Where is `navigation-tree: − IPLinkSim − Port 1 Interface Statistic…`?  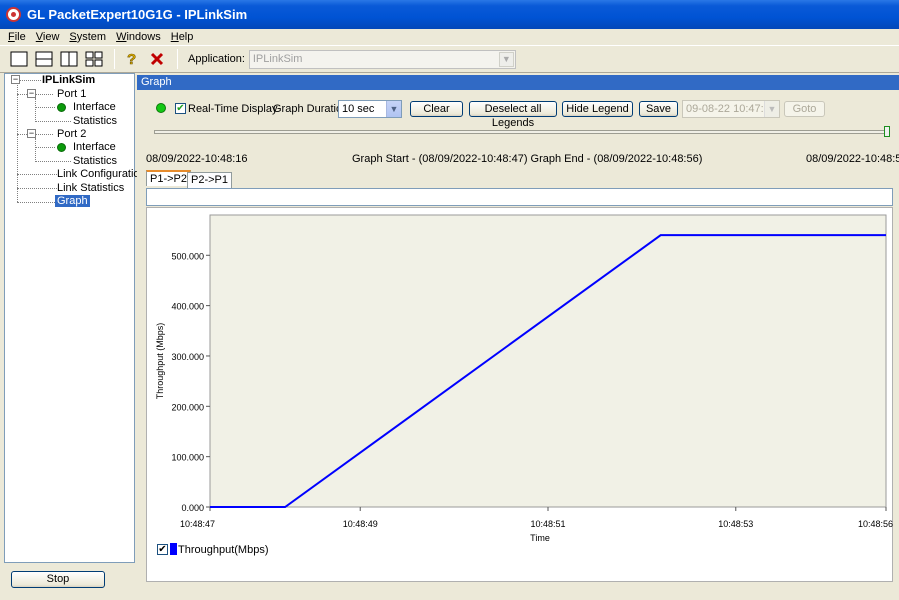 navigation-tree: − IPLinkSim − Port 1 Interface Statistic… is located at coordinates (75, 318).